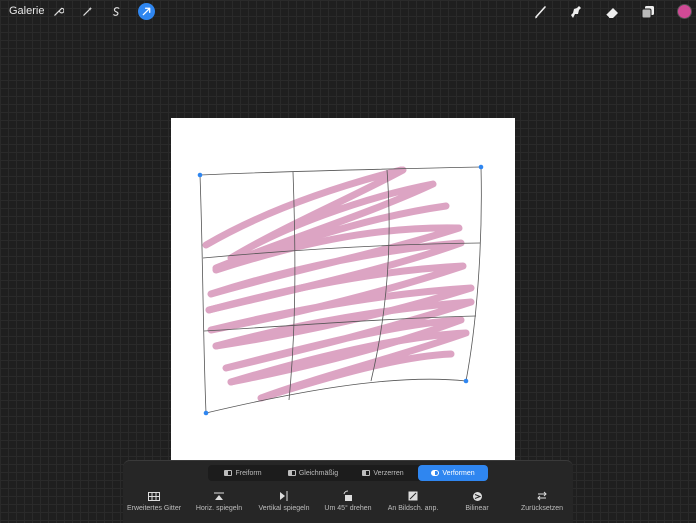 The height and width of the screenshot is (523, 696). Describe the element at coordinates (313, 473) in the screenshot. I see `mode-uniform-button: Gleichmäßig` at that location.